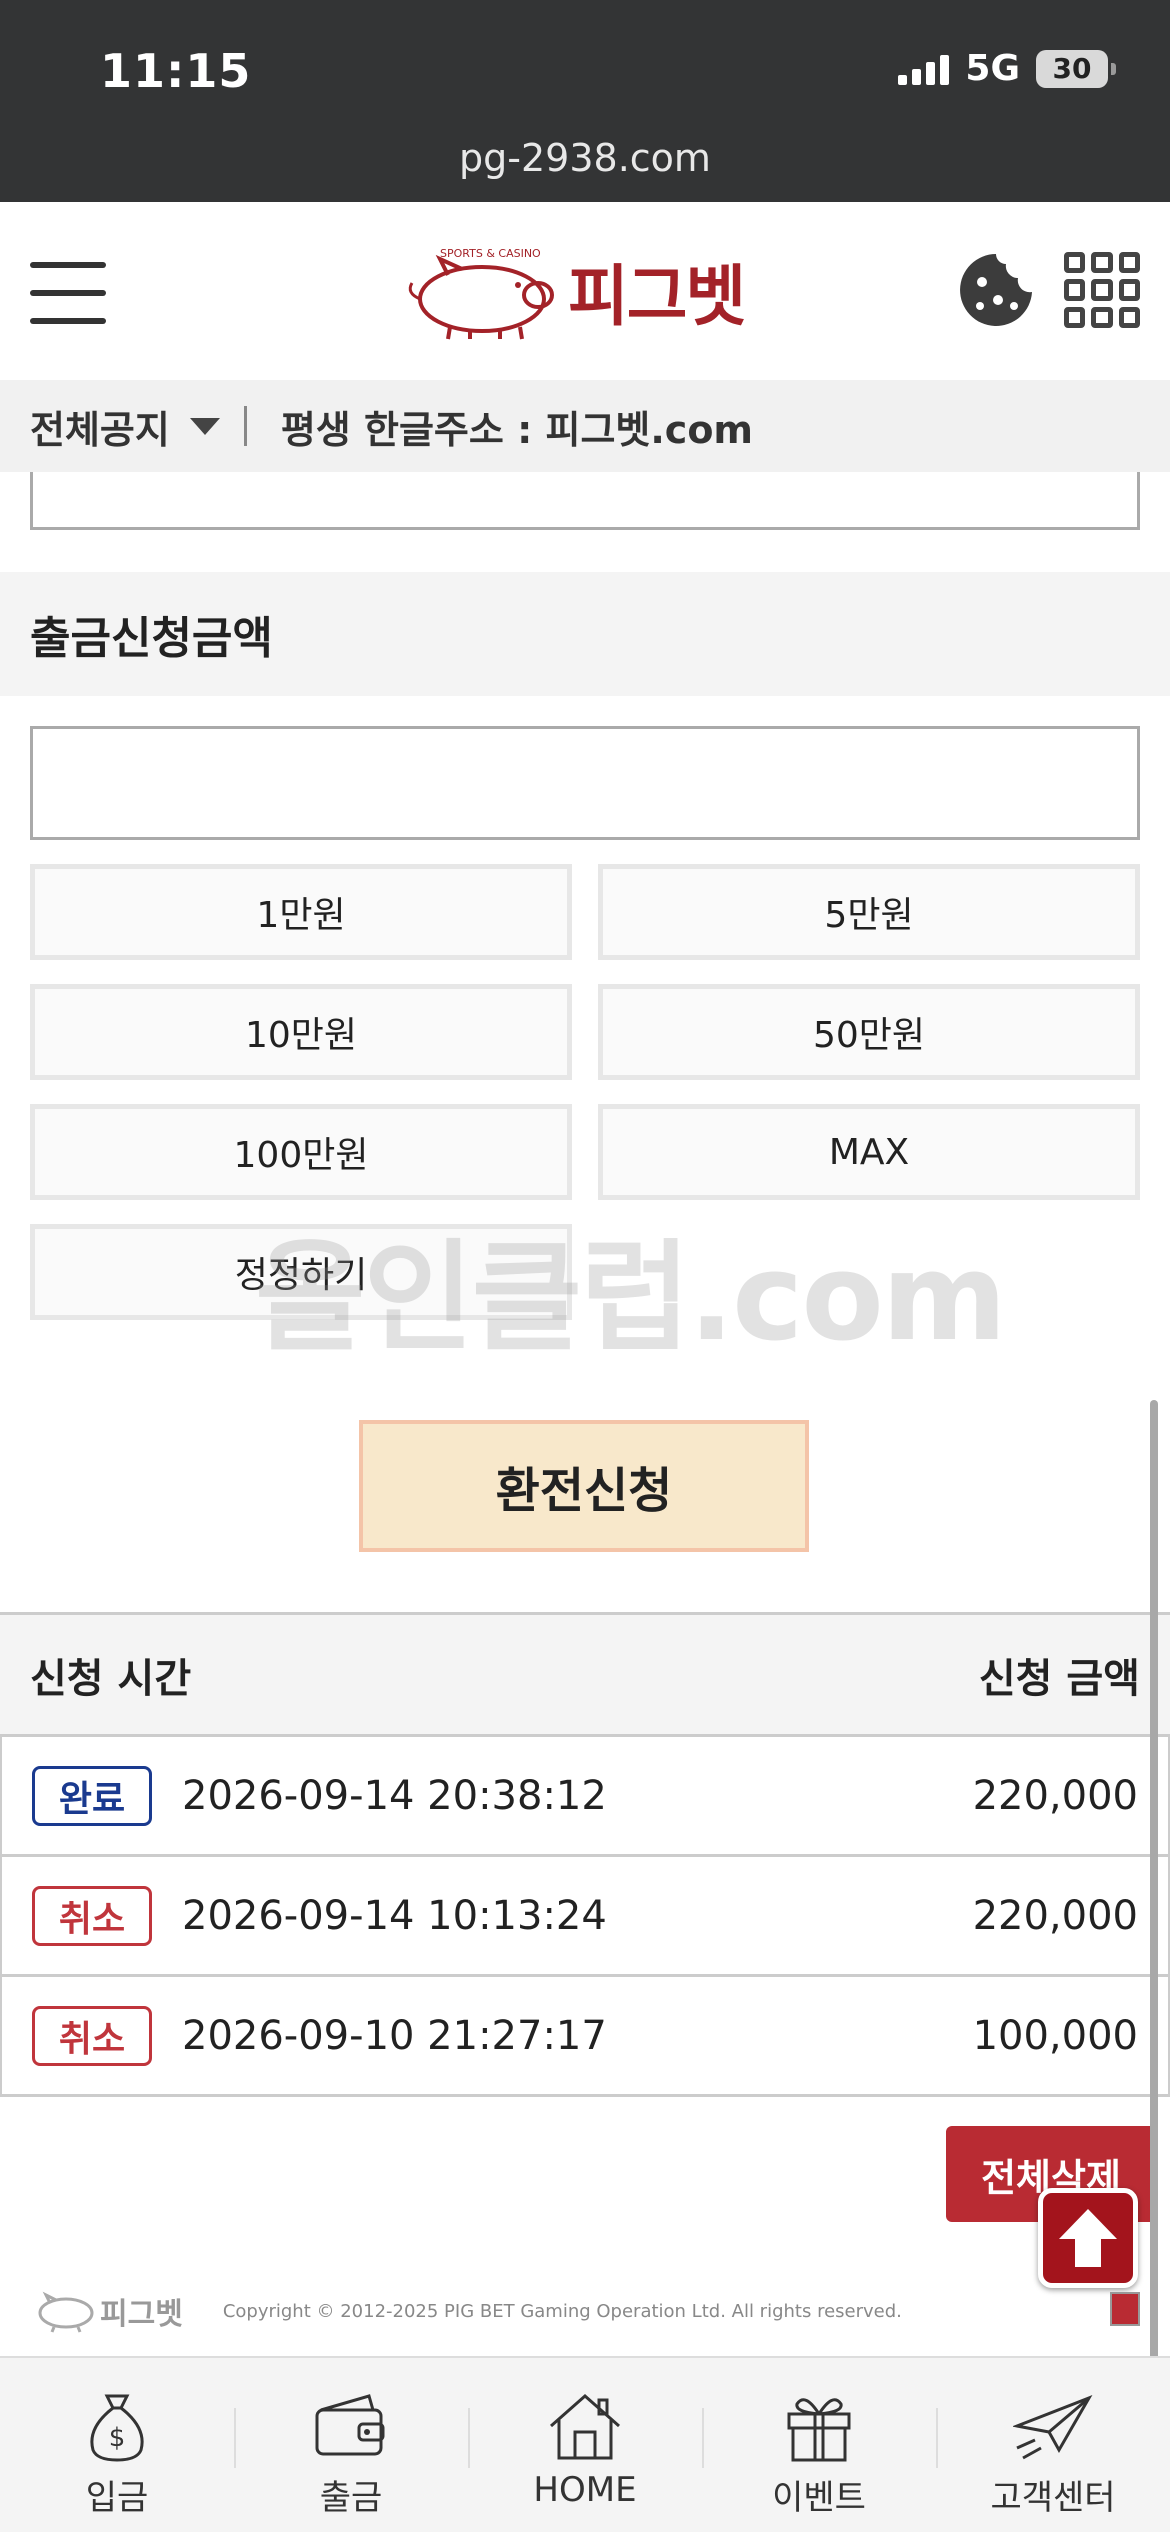  Describe the element at coordinates (394, 1795) in the screenshot. I see `request-time: 2026-09-14 20:38:12` at that location.